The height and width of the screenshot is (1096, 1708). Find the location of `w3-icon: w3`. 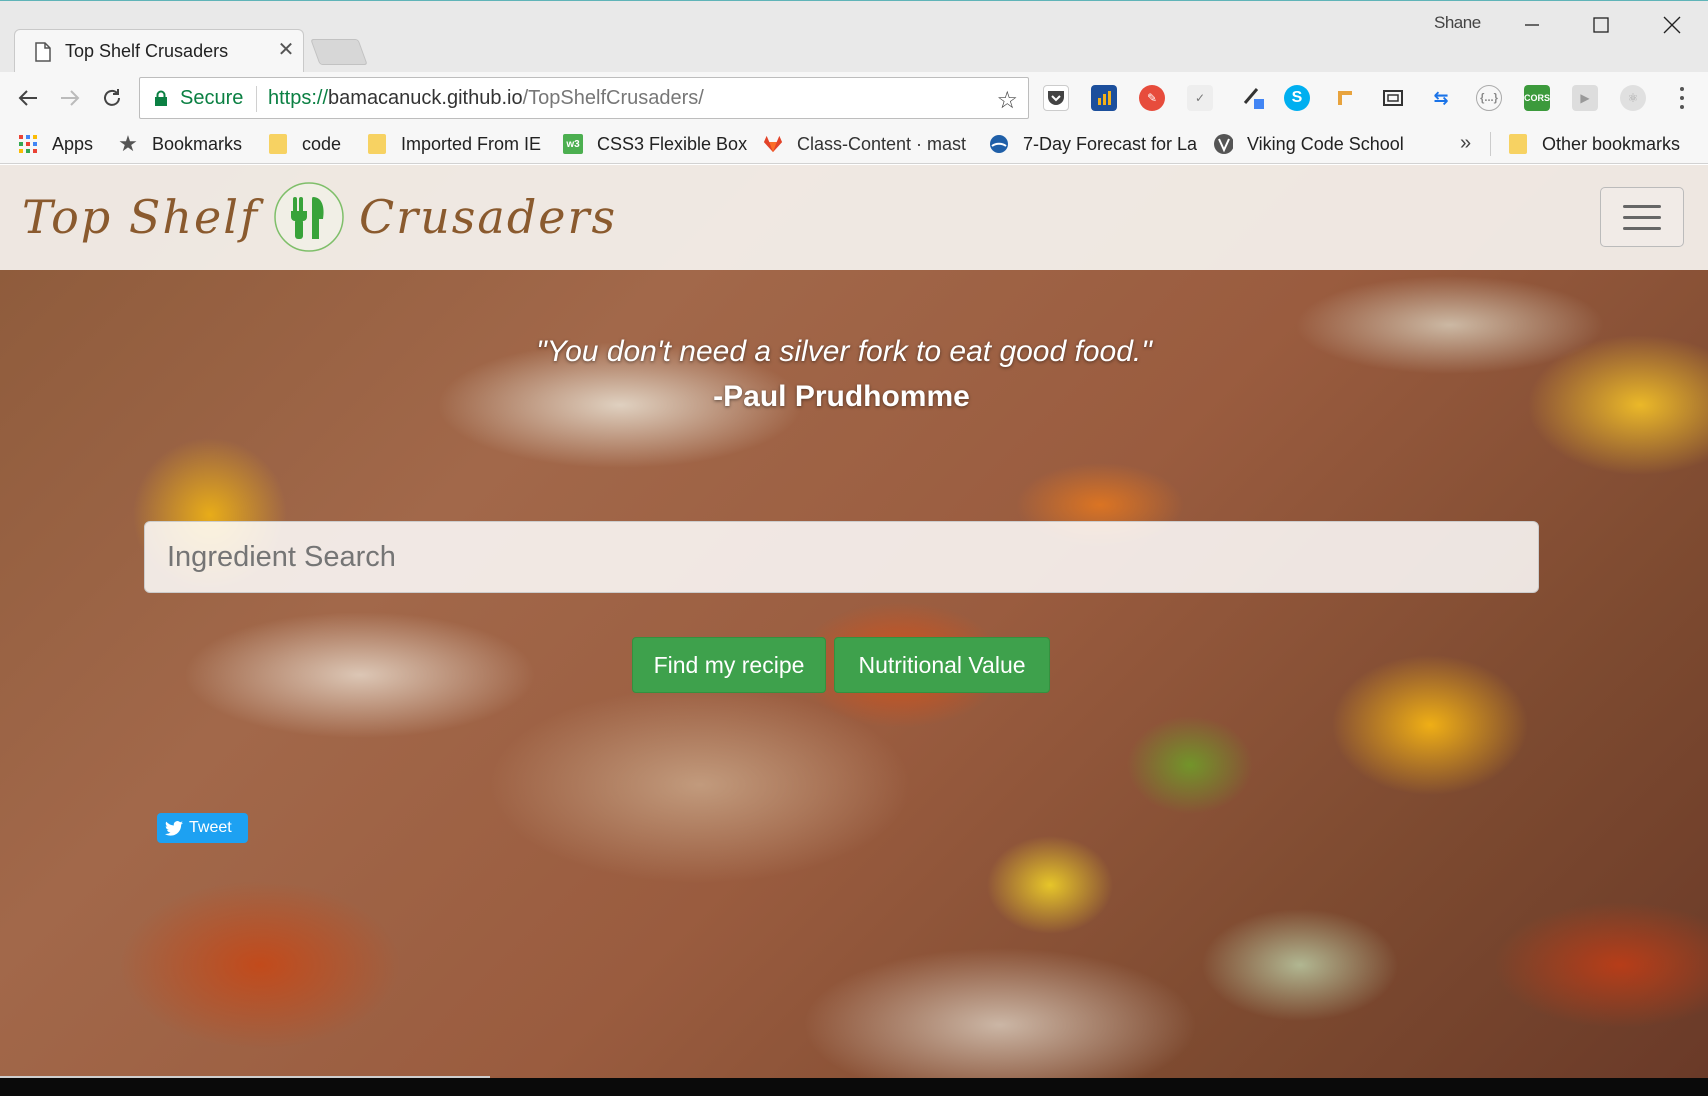

w3-icon: w3 is located at coordinates (573, 144).